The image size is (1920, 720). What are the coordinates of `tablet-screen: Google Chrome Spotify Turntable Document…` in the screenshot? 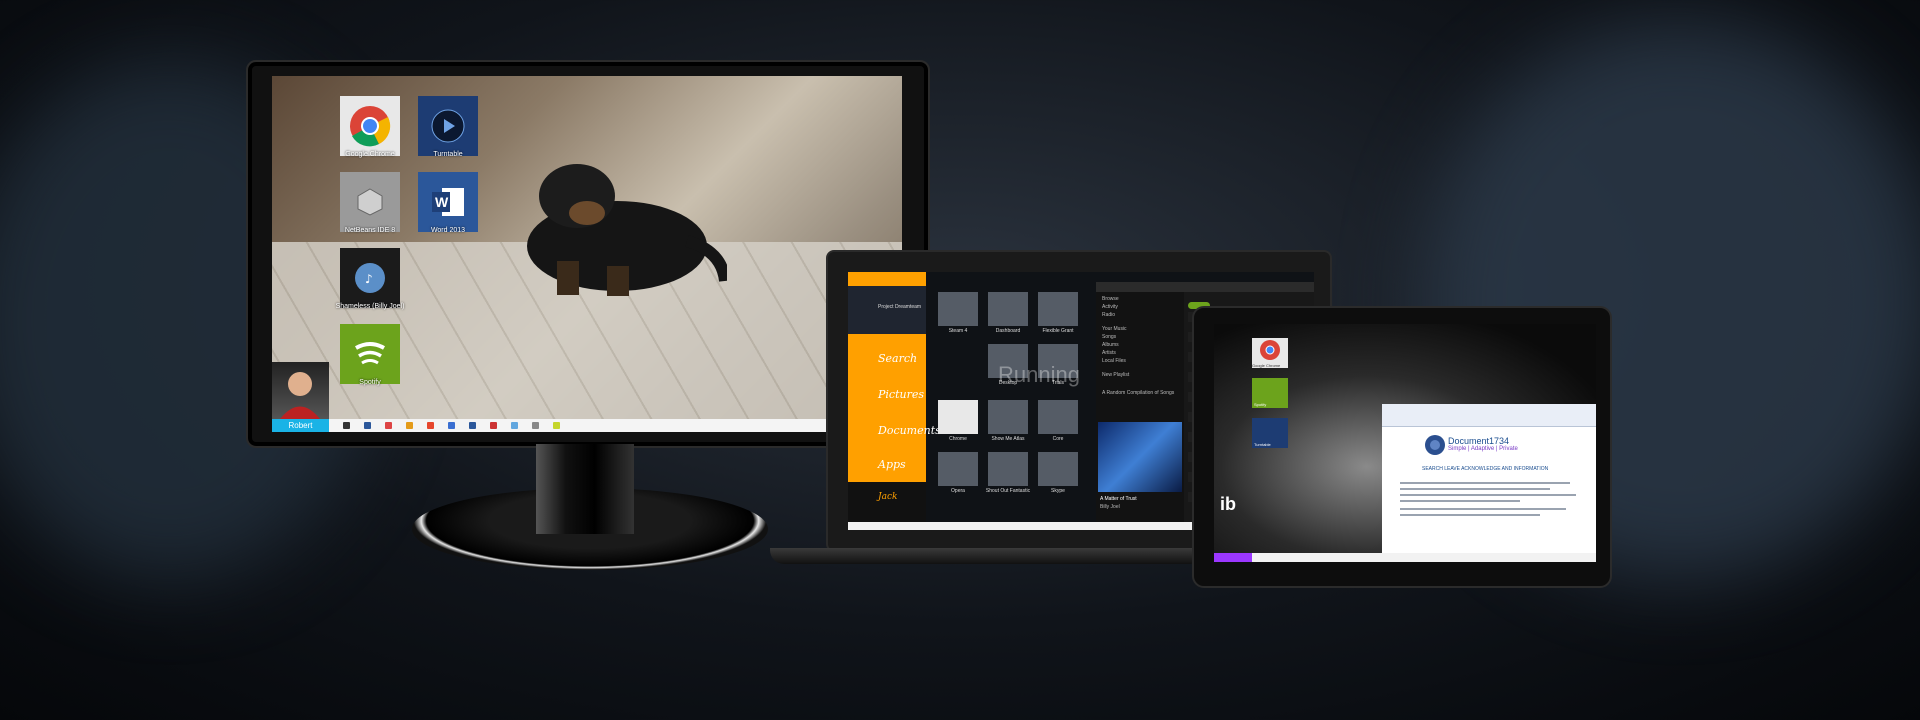 It's located at (1405, 443).